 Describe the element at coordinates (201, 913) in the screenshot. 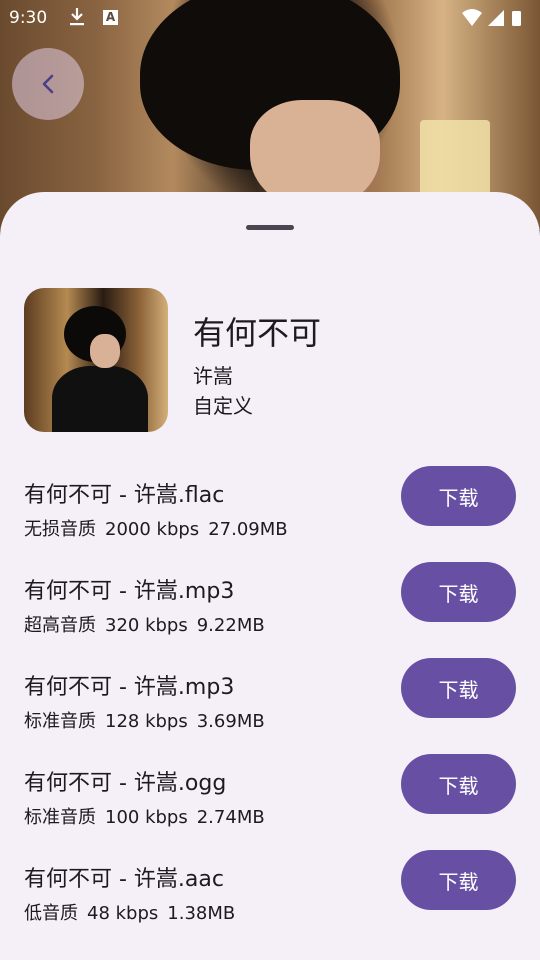

I see `file-size: 1.38MB` at that location.